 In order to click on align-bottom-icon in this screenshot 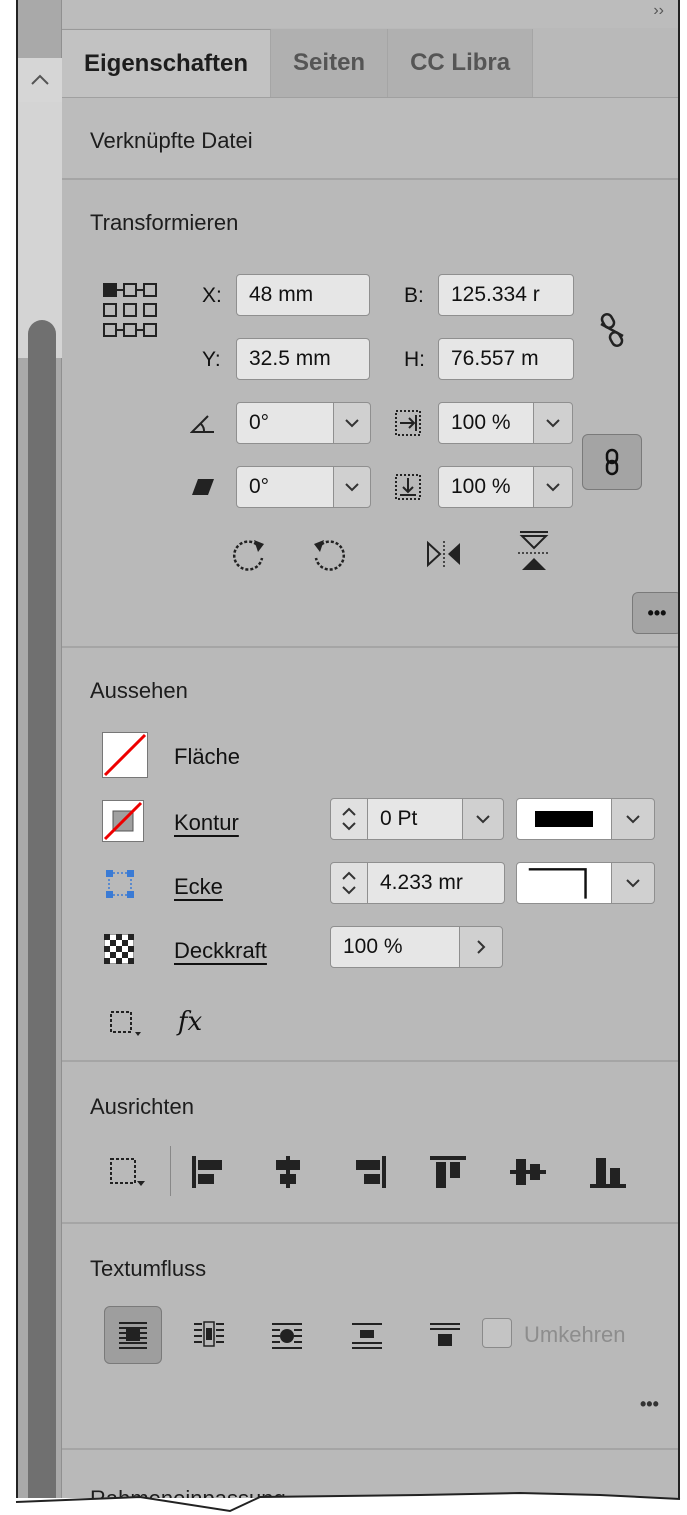, I will do `click(608, 1172)`.